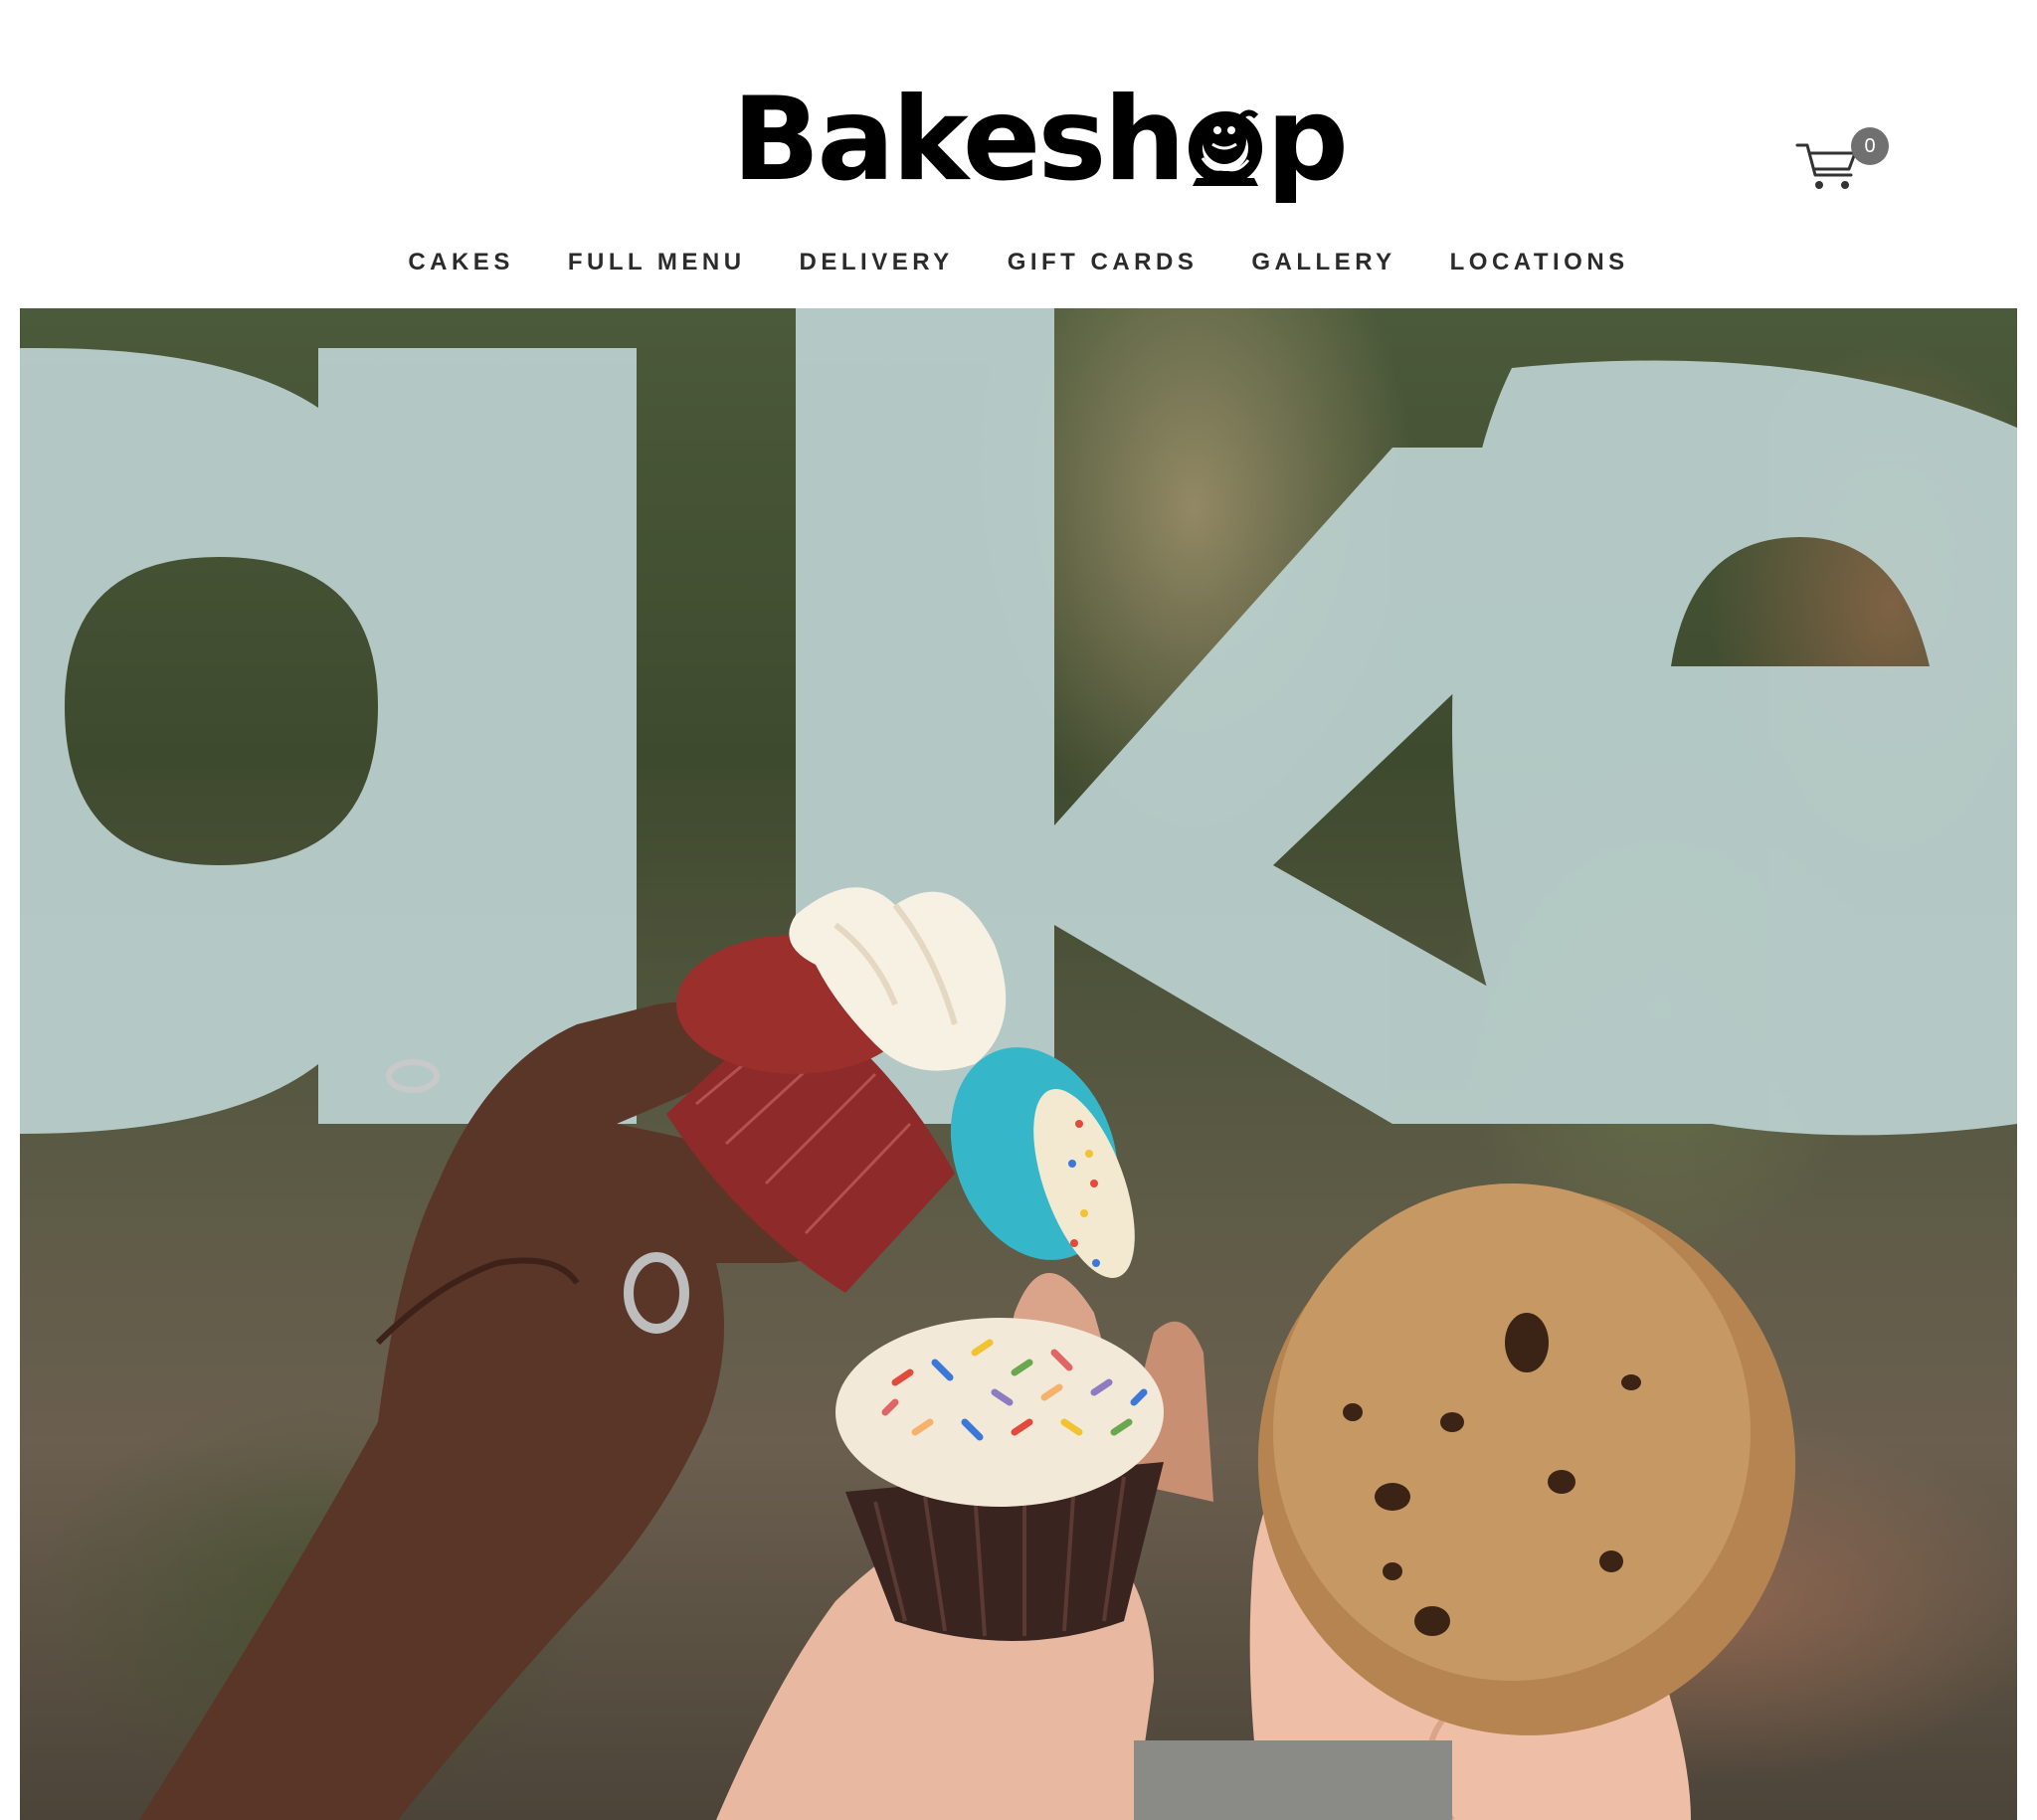 The height and width of the screenshot is (1820, 2037). Describe the element at coordinates (1308, 140) in the screenshot. I see `logo-wordmark-right: p` at that location.